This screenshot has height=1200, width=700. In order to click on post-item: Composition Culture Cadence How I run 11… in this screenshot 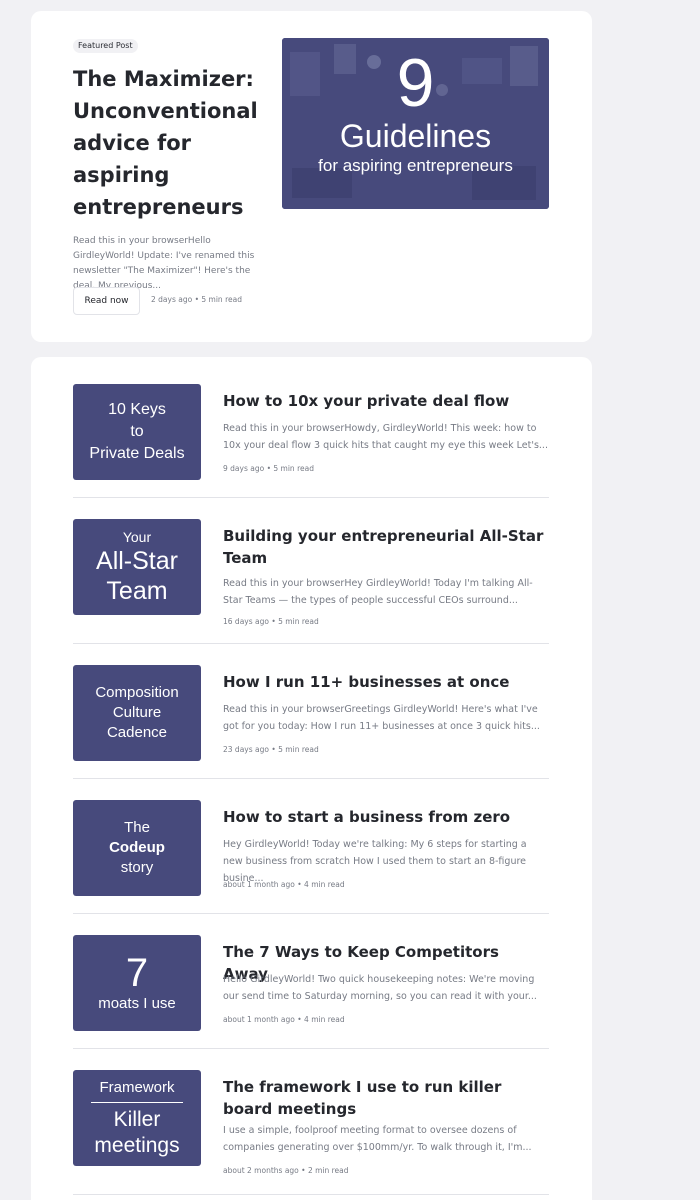, I will do `click(311, 722)`.